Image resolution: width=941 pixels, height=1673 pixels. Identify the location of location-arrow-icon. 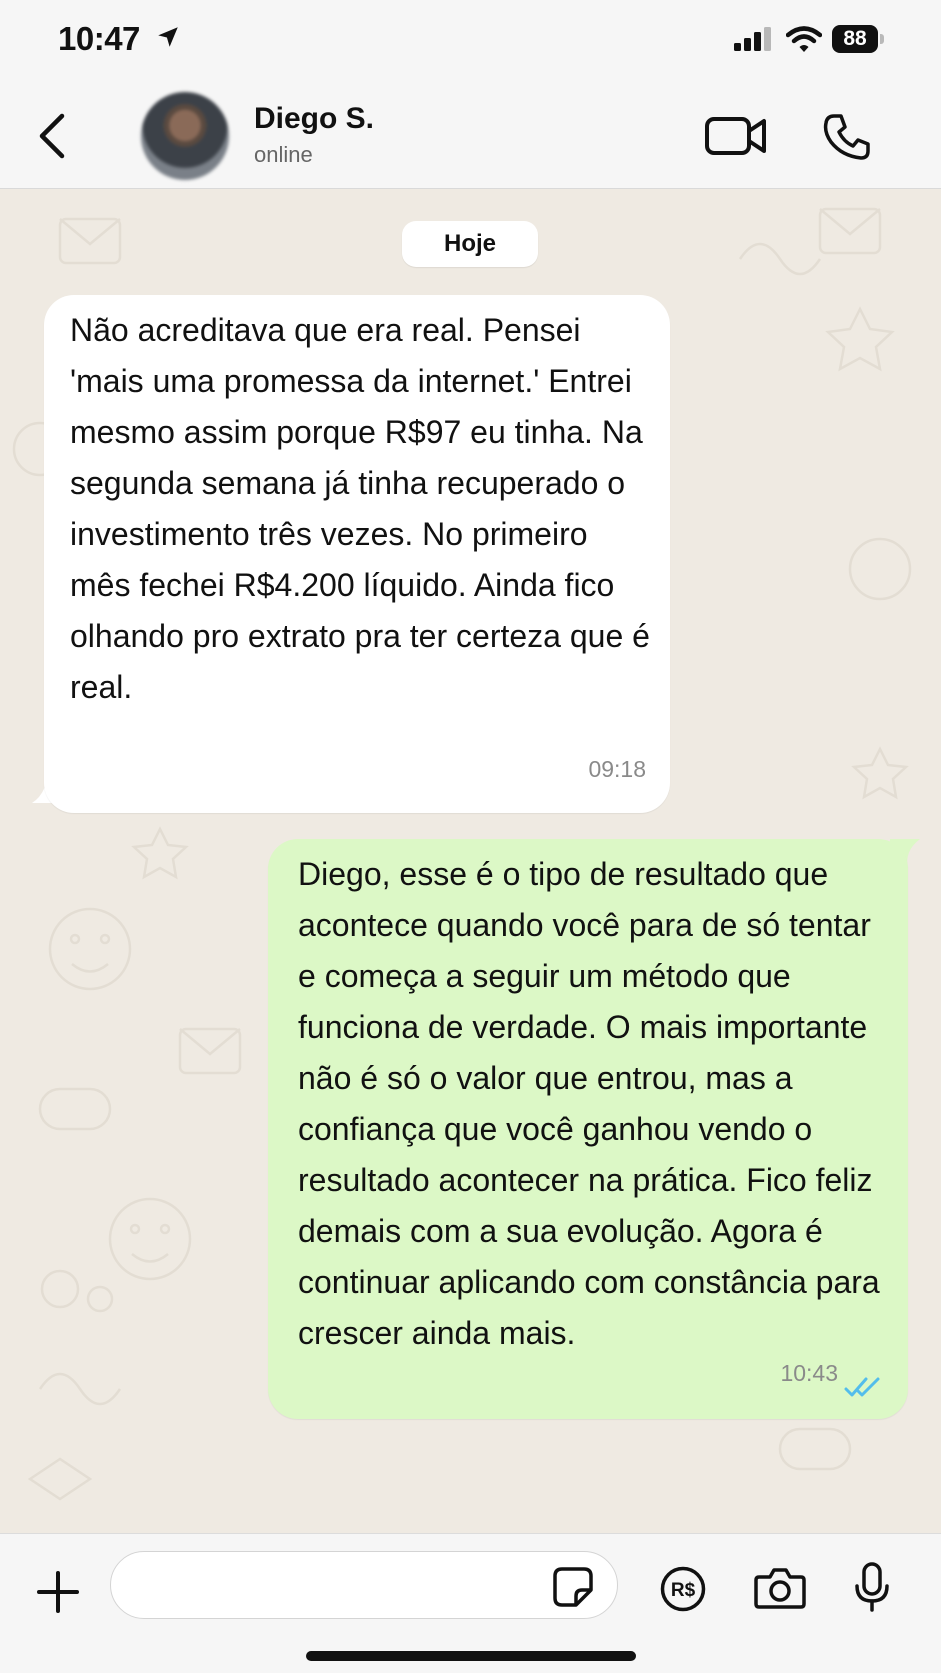
(168, 37).